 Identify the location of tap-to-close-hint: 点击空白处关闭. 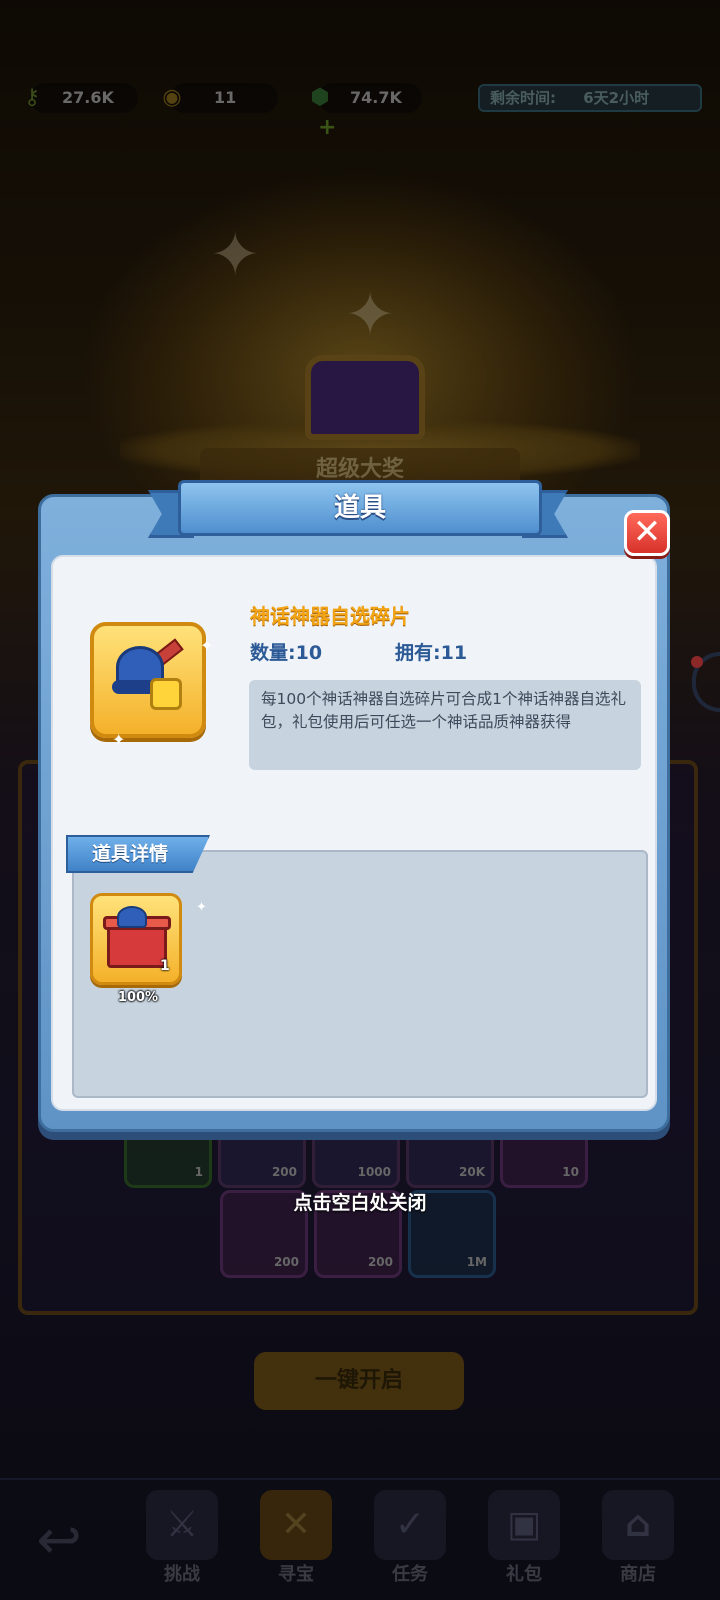
(360, 1203).